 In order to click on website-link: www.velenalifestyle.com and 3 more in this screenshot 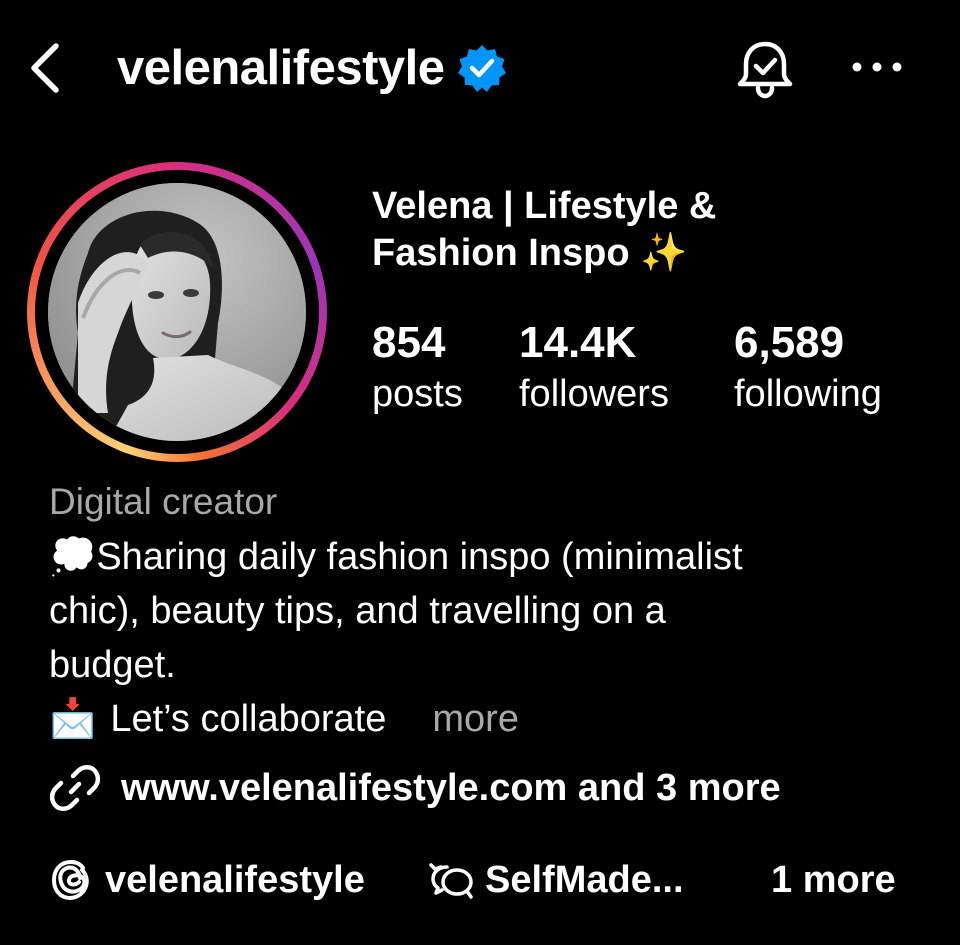, I will do `click(451, 787)`.